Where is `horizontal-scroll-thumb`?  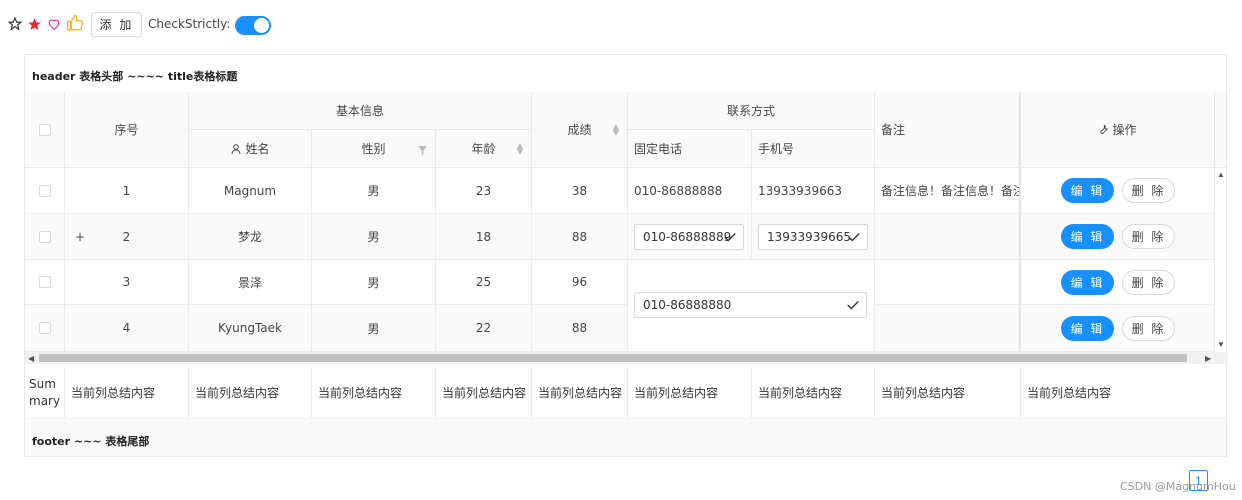 horizontal-scroll-thumb is located at coordinates (613, 358).